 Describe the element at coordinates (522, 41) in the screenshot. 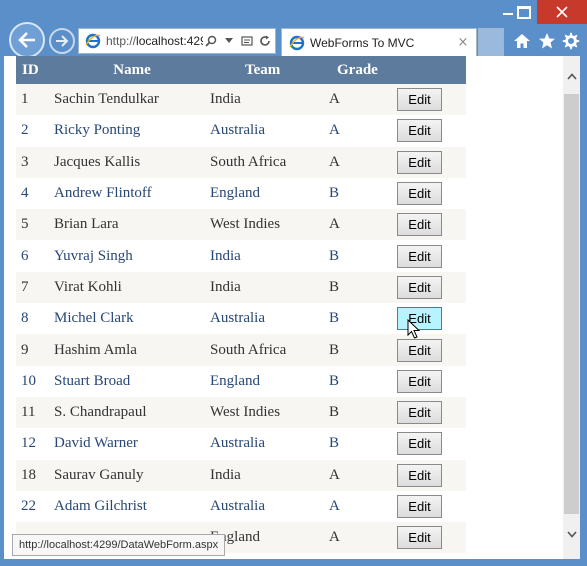

I see `home-icon` at that location.